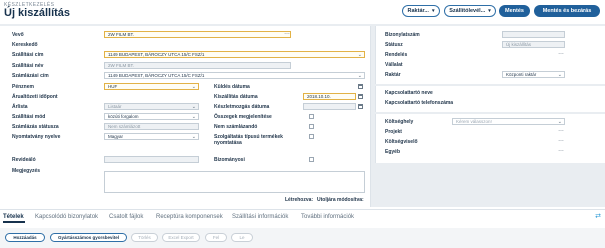  Describe the element at coordinates (24, 160) in the screenshot. I see `revidealo-label: Revideáló` at that location.